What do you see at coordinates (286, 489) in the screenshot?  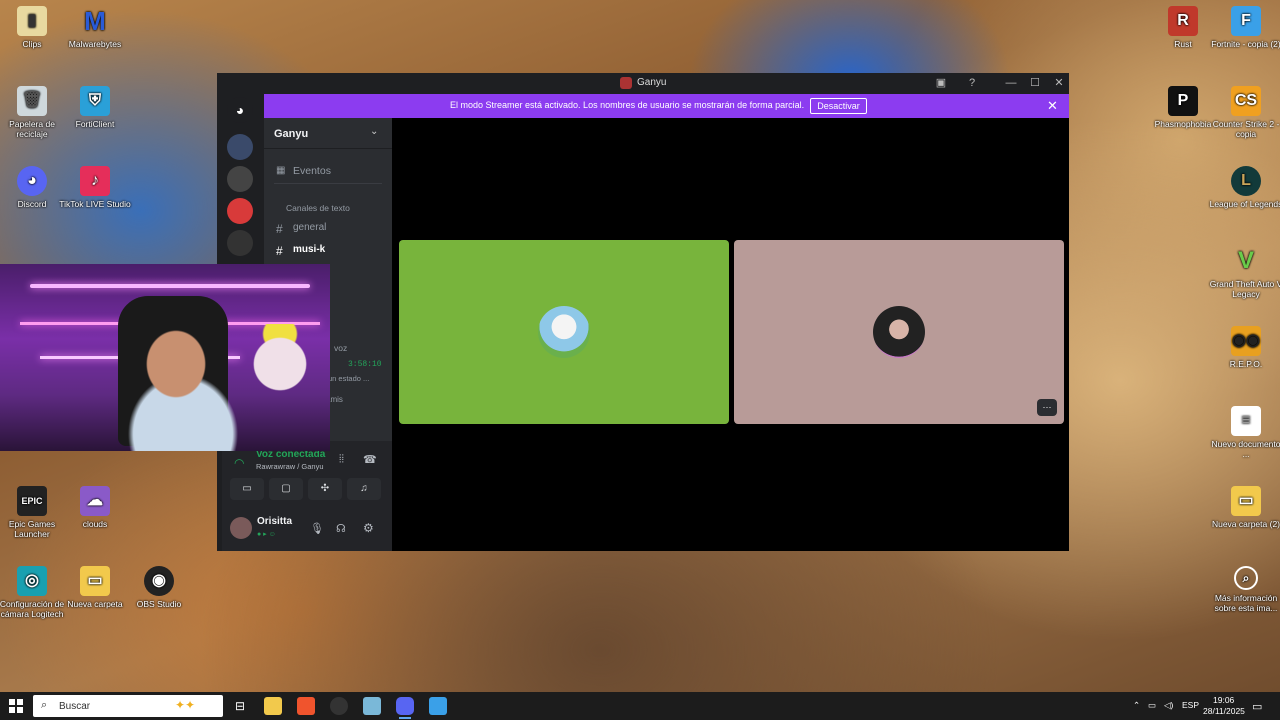 I see `screen-share-button: ▢` at bounding box center [286, 489].